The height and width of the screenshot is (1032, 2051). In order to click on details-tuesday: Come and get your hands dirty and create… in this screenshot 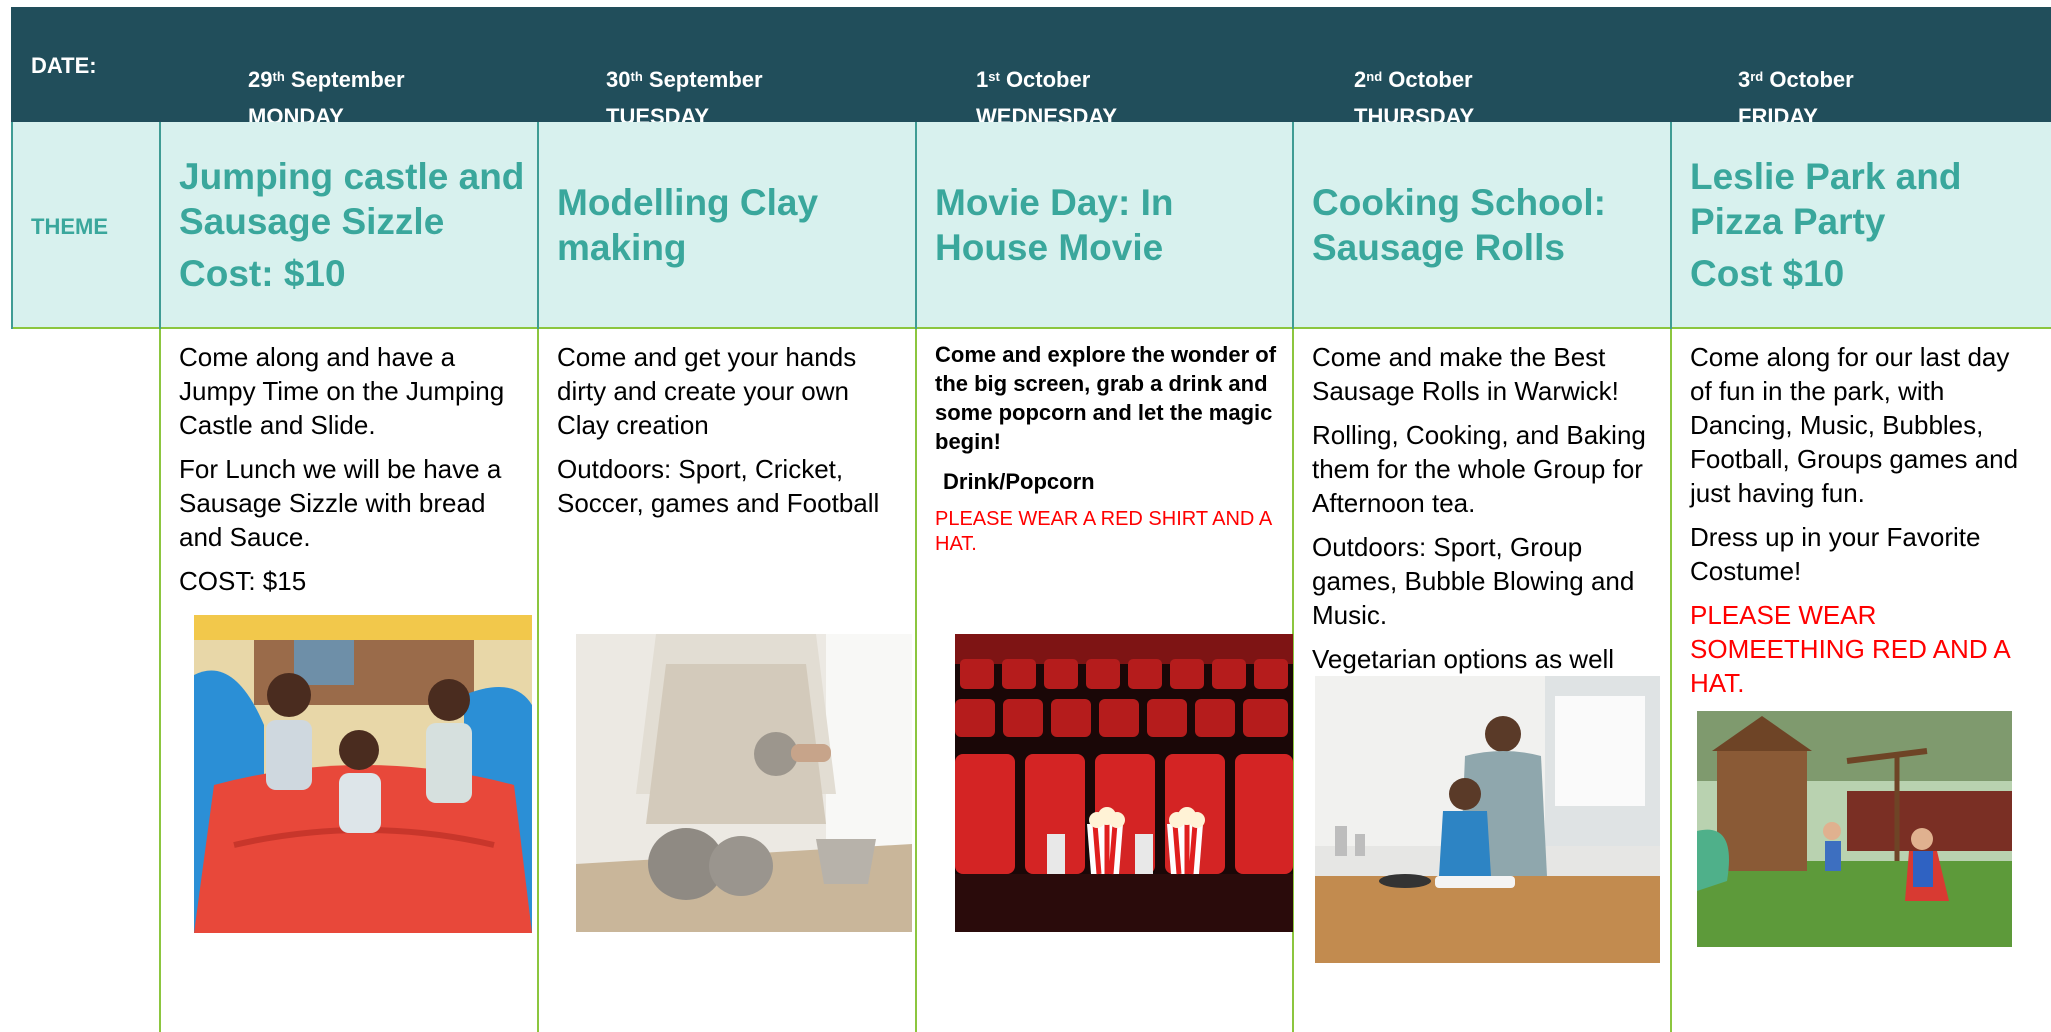, I will do `click(731, 435)`.